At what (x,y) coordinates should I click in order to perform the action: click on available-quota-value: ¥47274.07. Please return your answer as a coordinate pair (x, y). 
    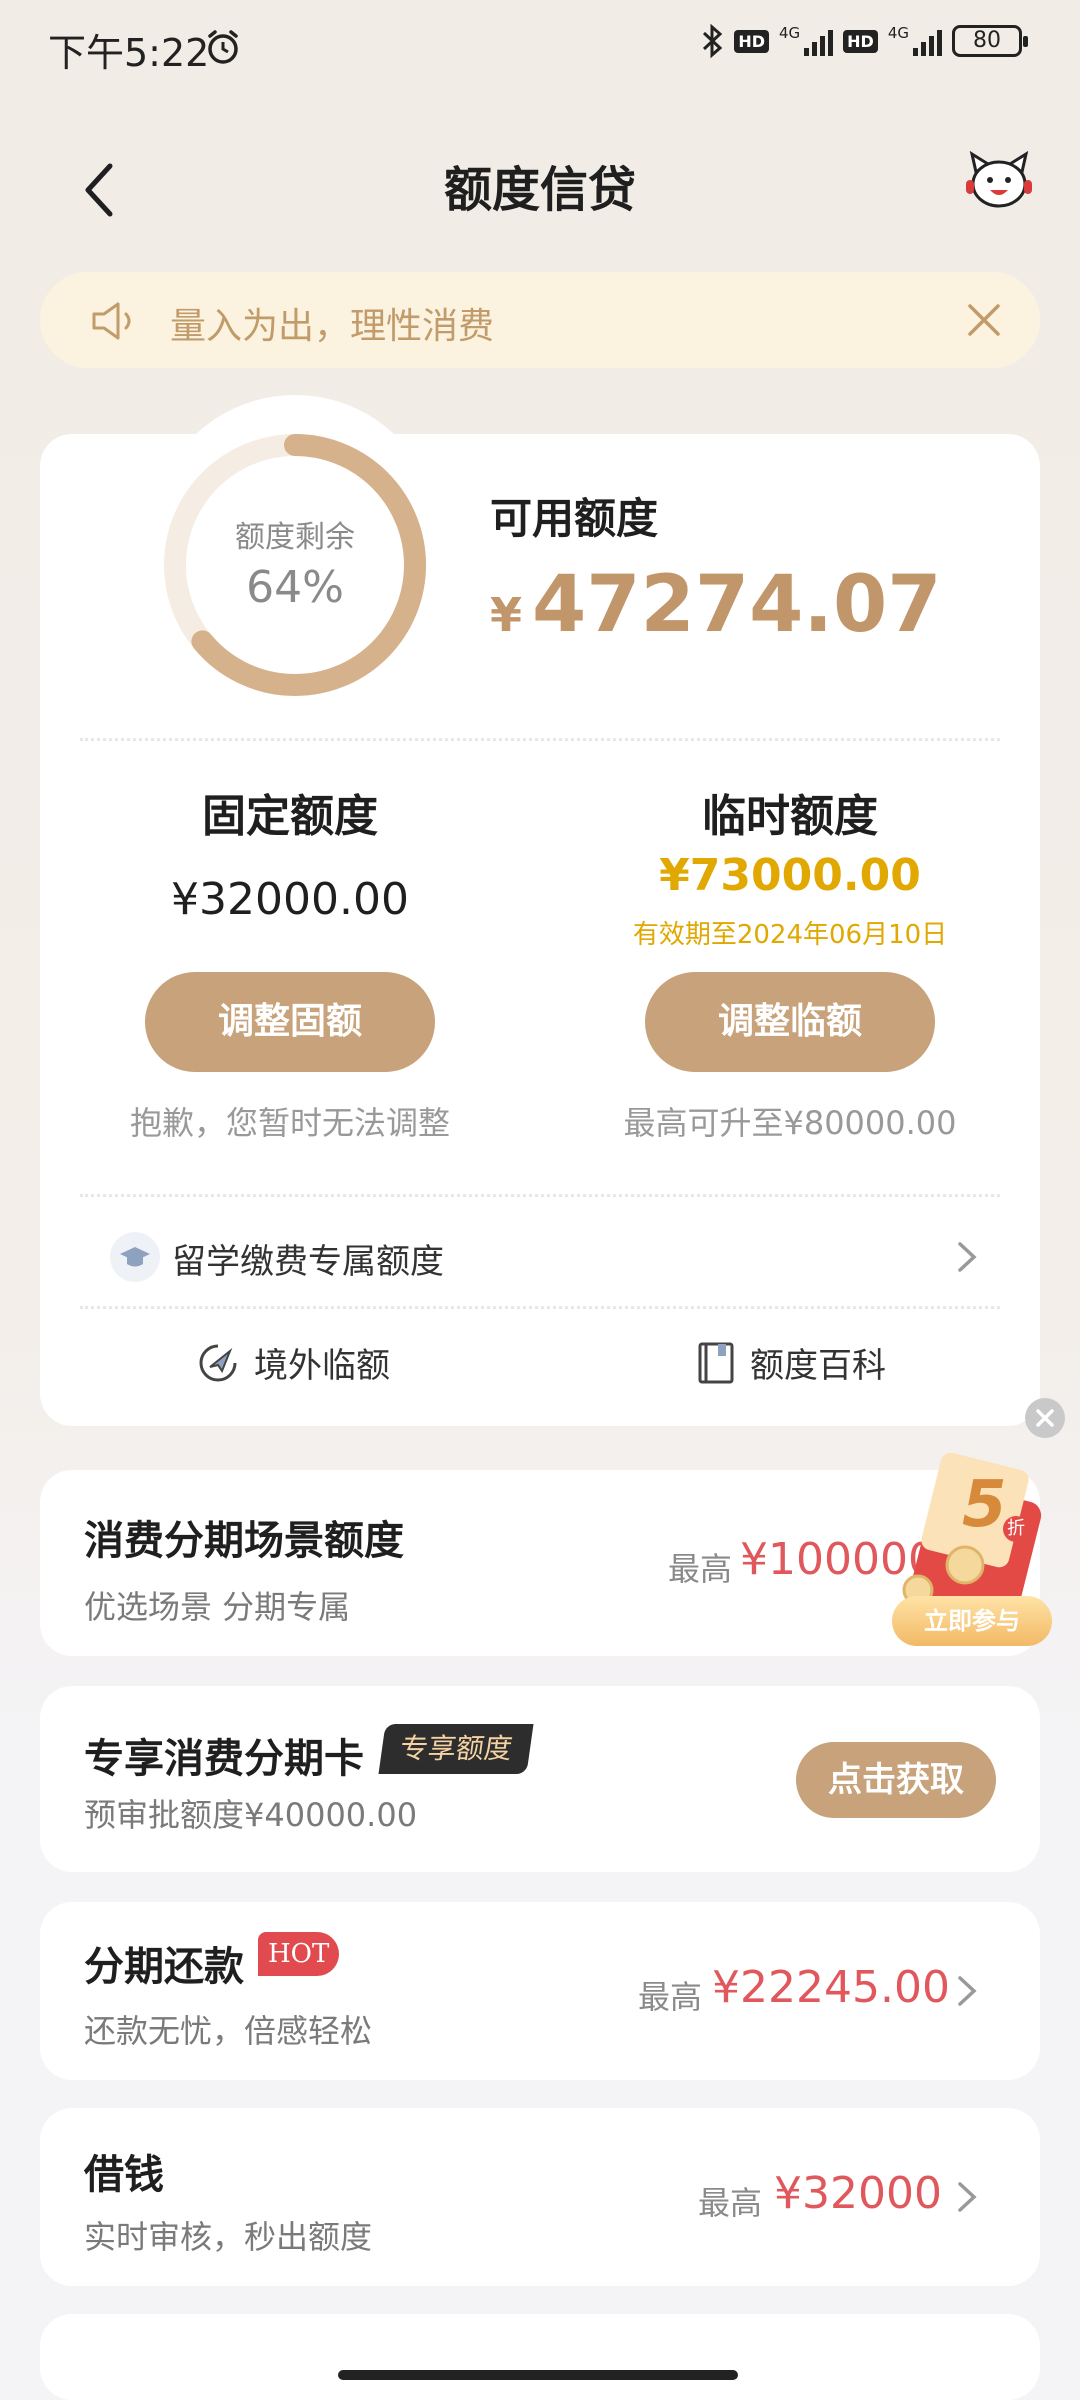
    Looking at the image, I should click on (716, 605).